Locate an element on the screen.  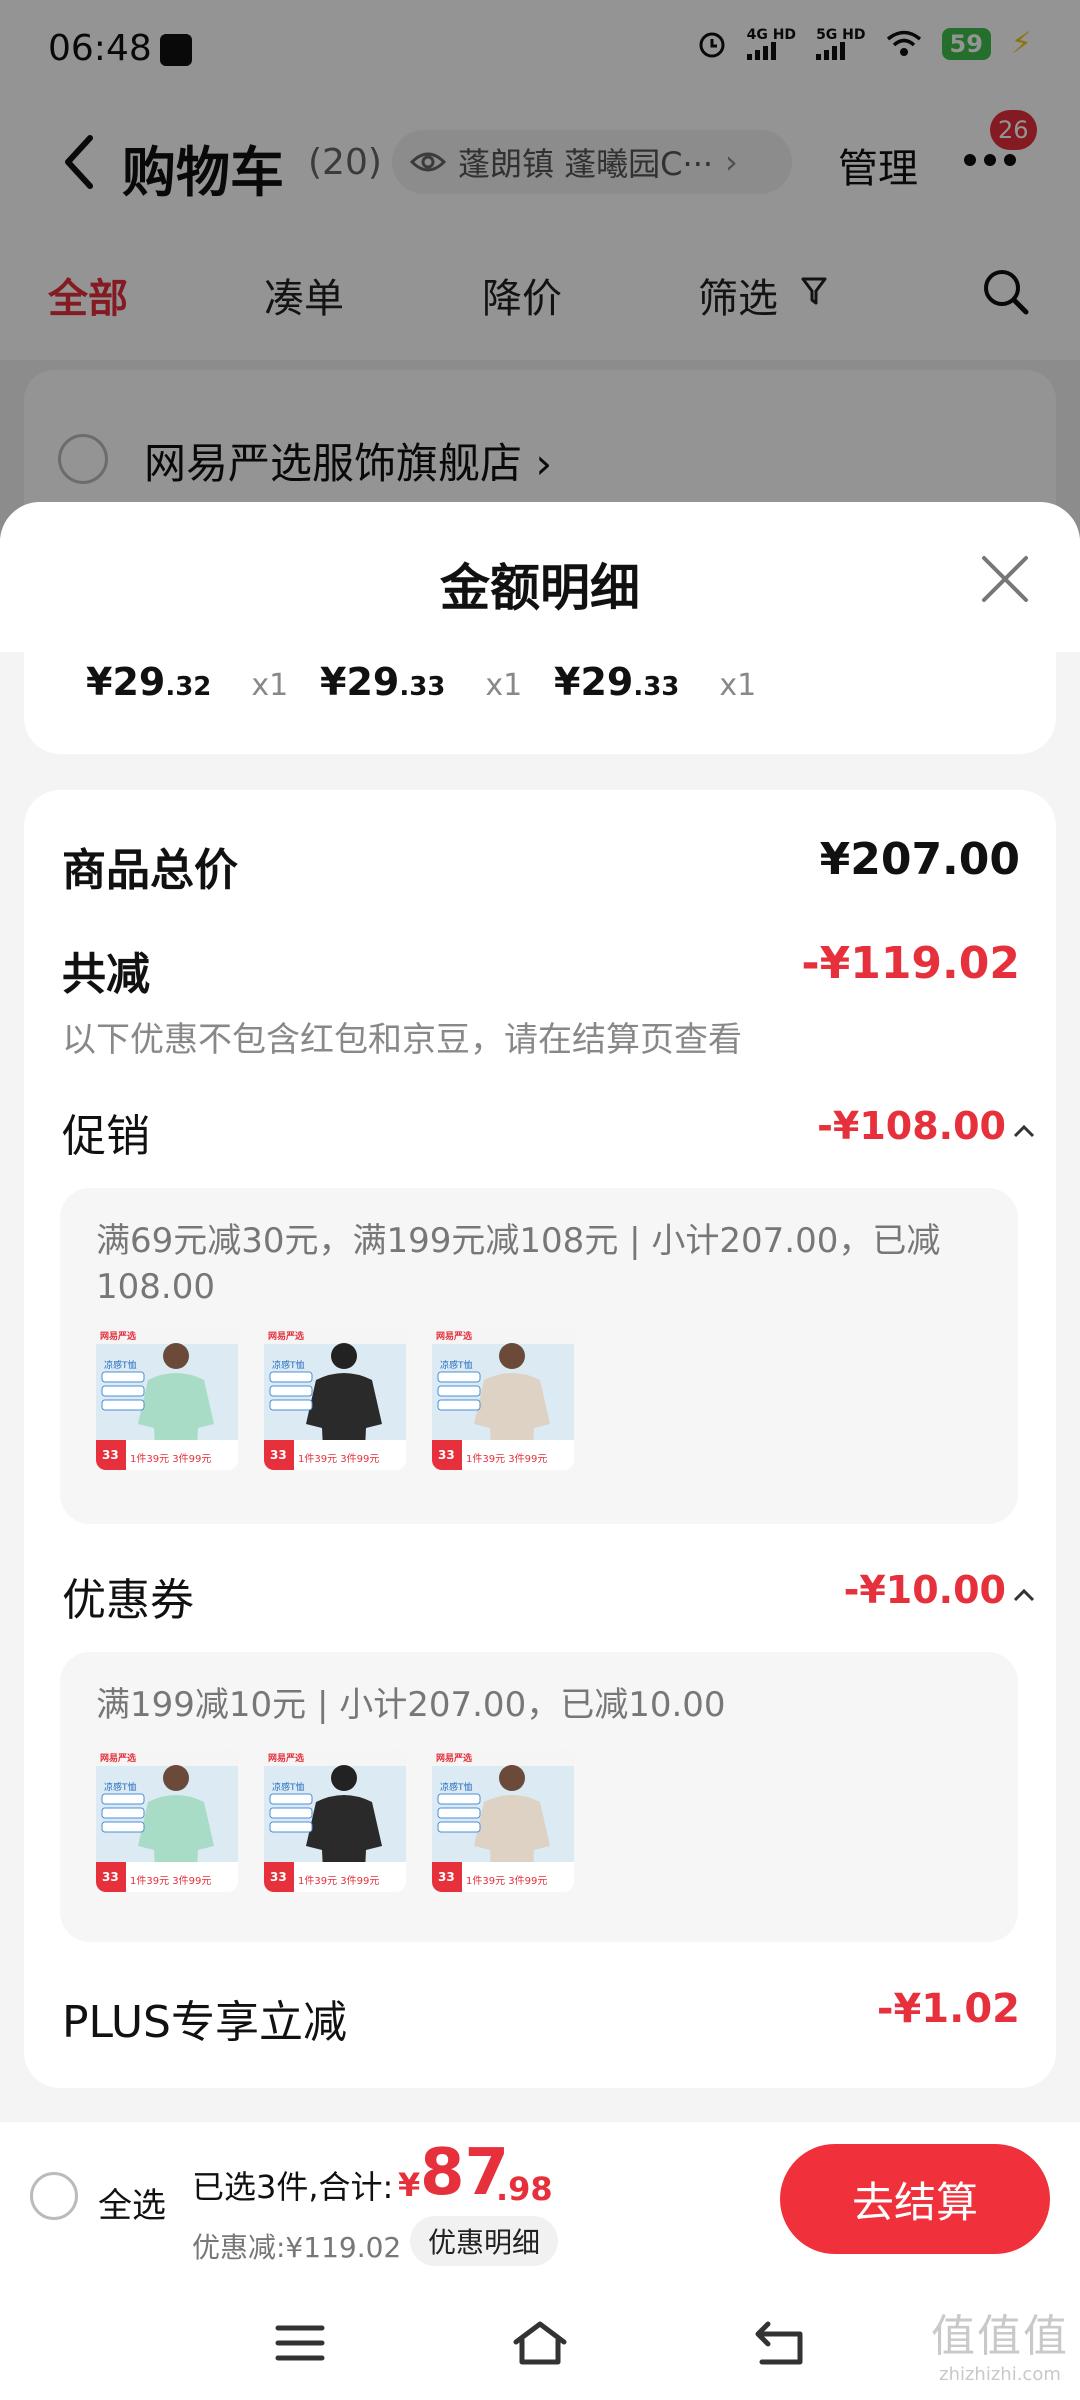
total-amount-dec: .98 is located at coordinates (524, 2189).